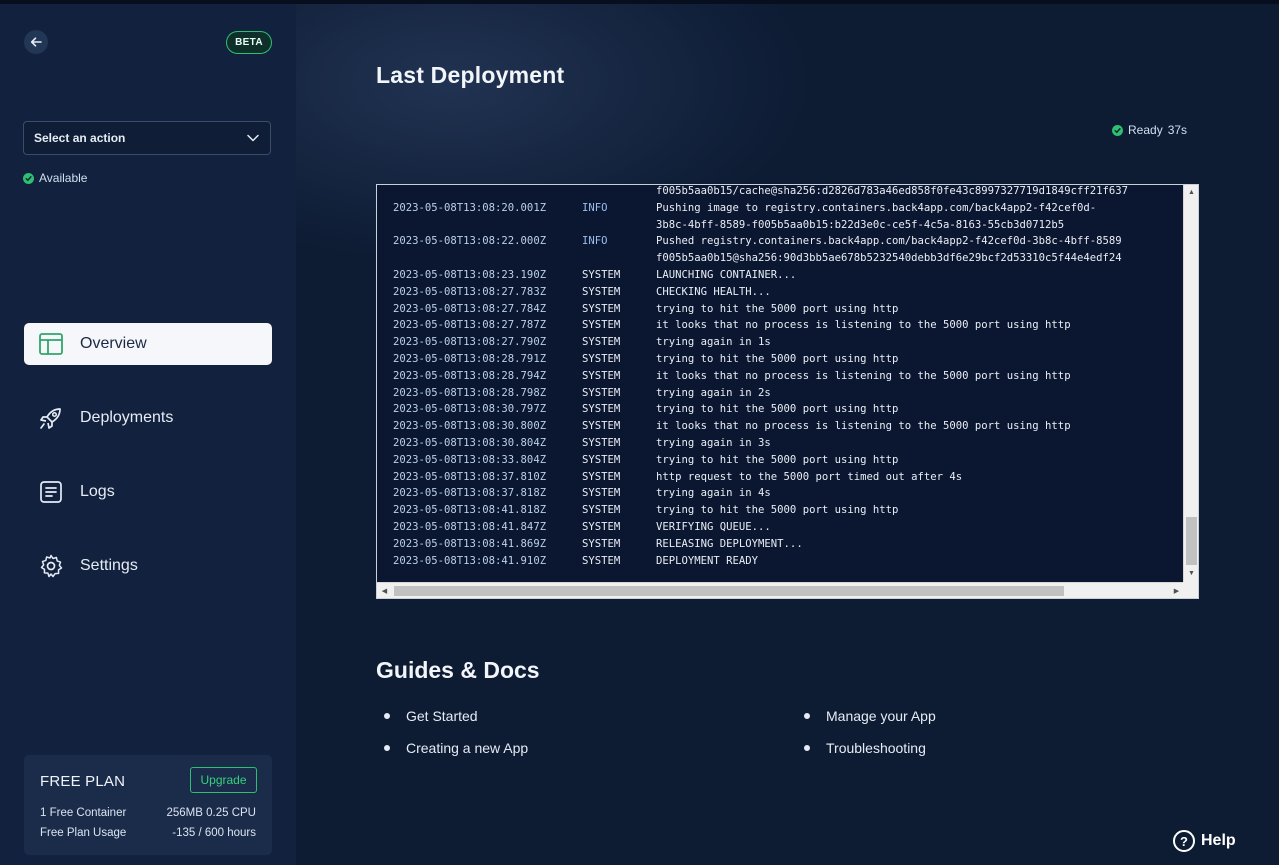 The width and height of the screenshot is (1279, 865). Describe the element at coordinates (36, 42) in the screenshot. I see `back-button` at that location.